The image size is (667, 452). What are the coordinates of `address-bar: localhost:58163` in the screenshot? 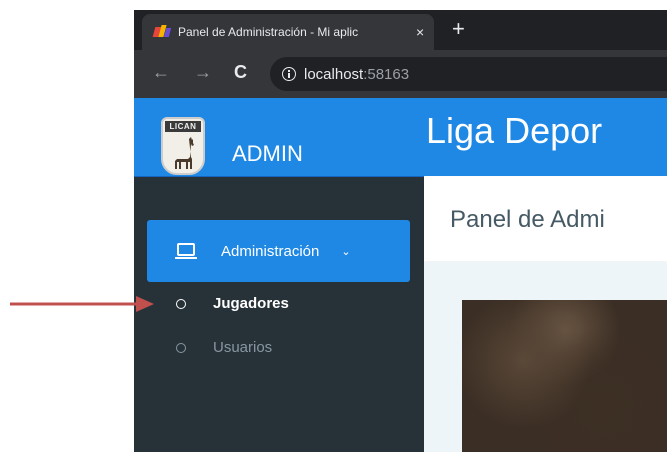 It's located at (468, 74).